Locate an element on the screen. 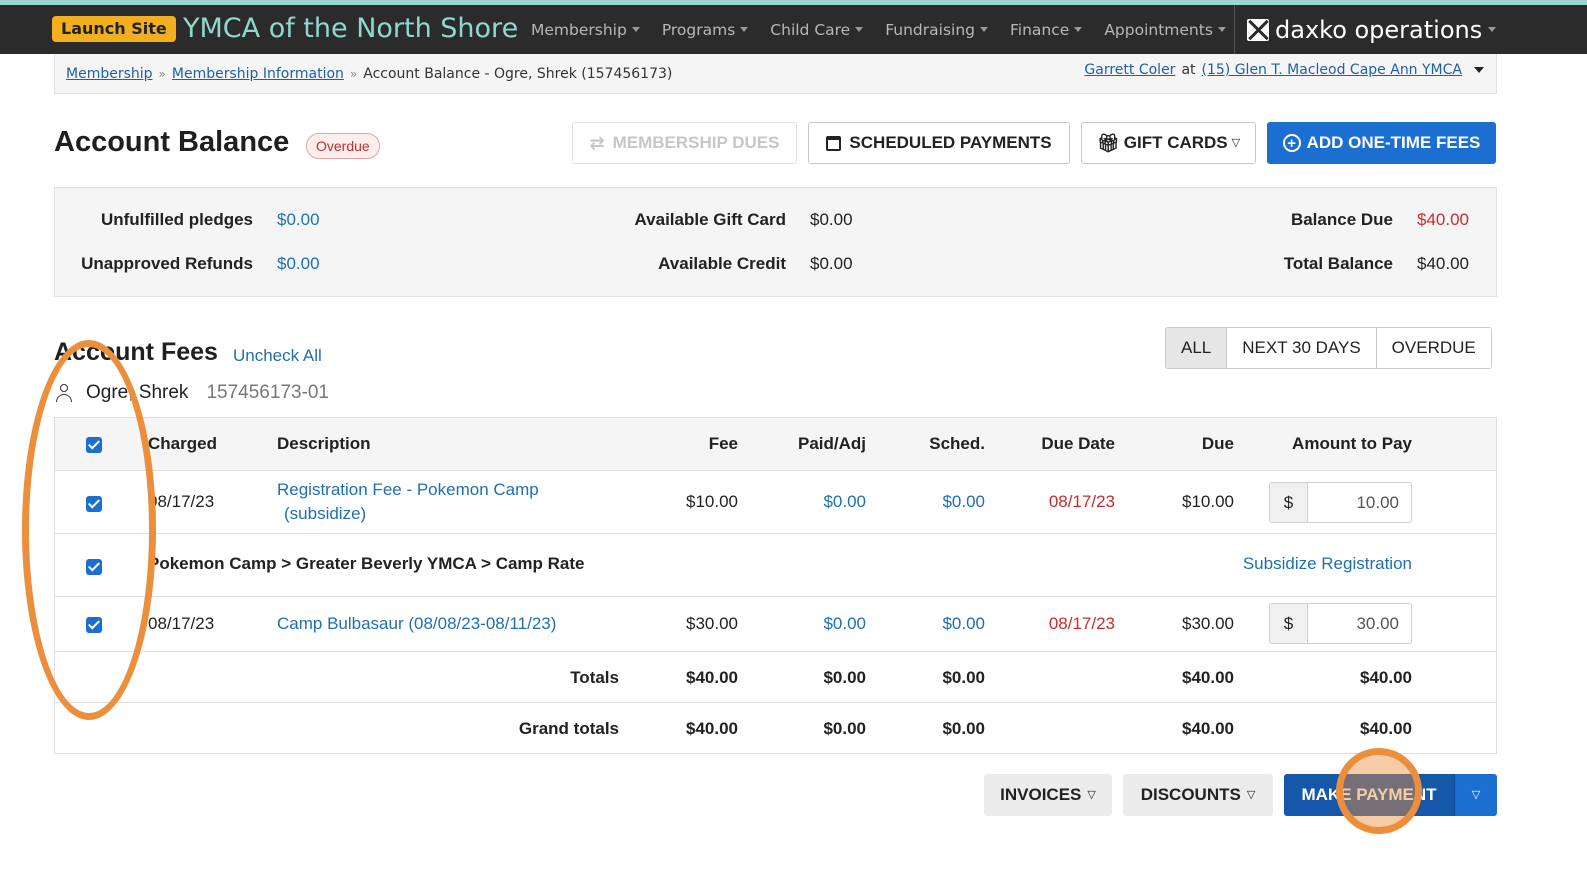 Image resolution: width=1587 pixels, height=892 pixels. totals-amount: $40.00 is located at coordinates (1386, 677).